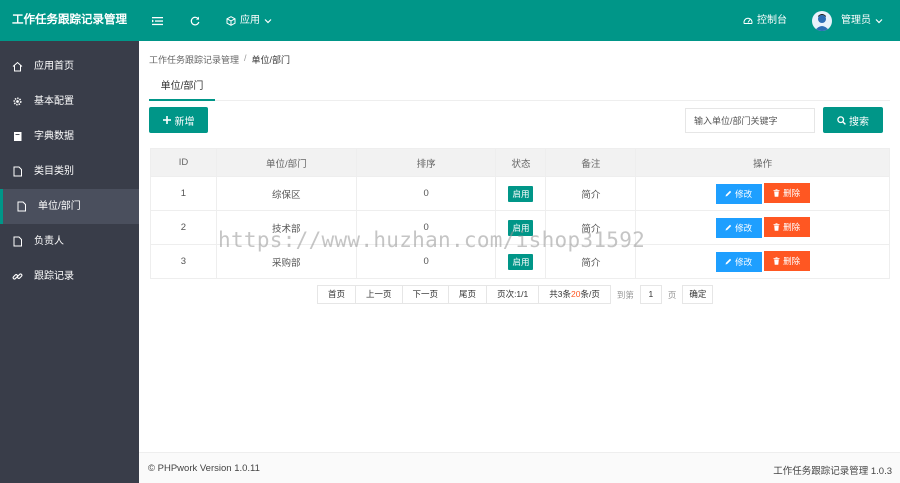 The width and height of the screenshot is (900, 483). What do you see at coordinates (183, 261) in the screenshot?
I see `cell-id: 3` at bounding box center [183, 261].